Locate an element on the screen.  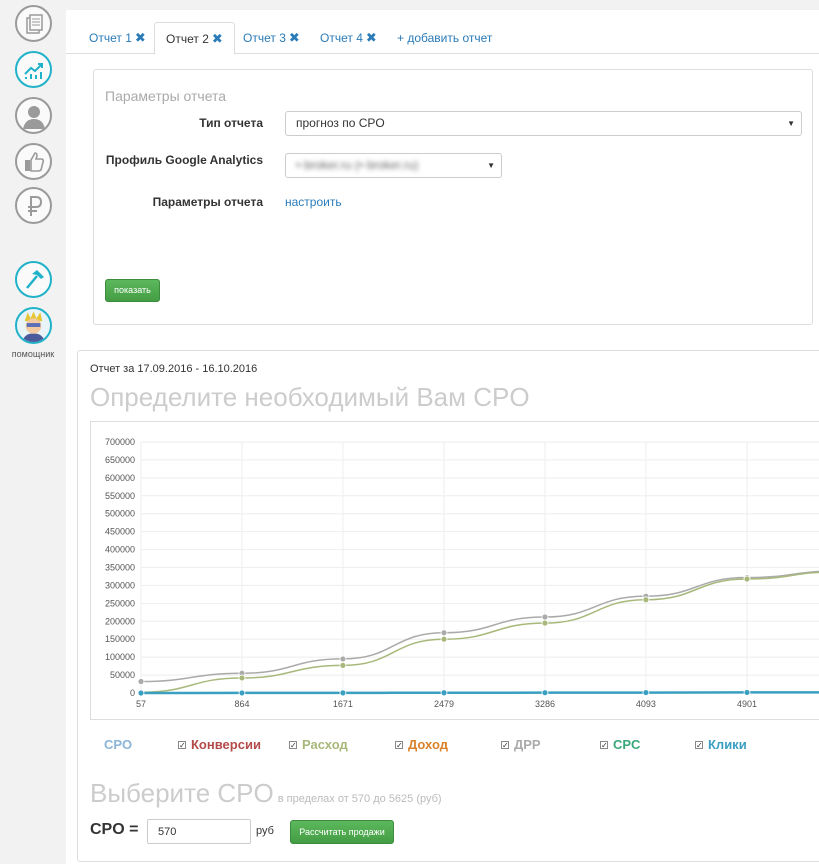
legend-item: ✓ Расход is located at coordinates (318, 744).